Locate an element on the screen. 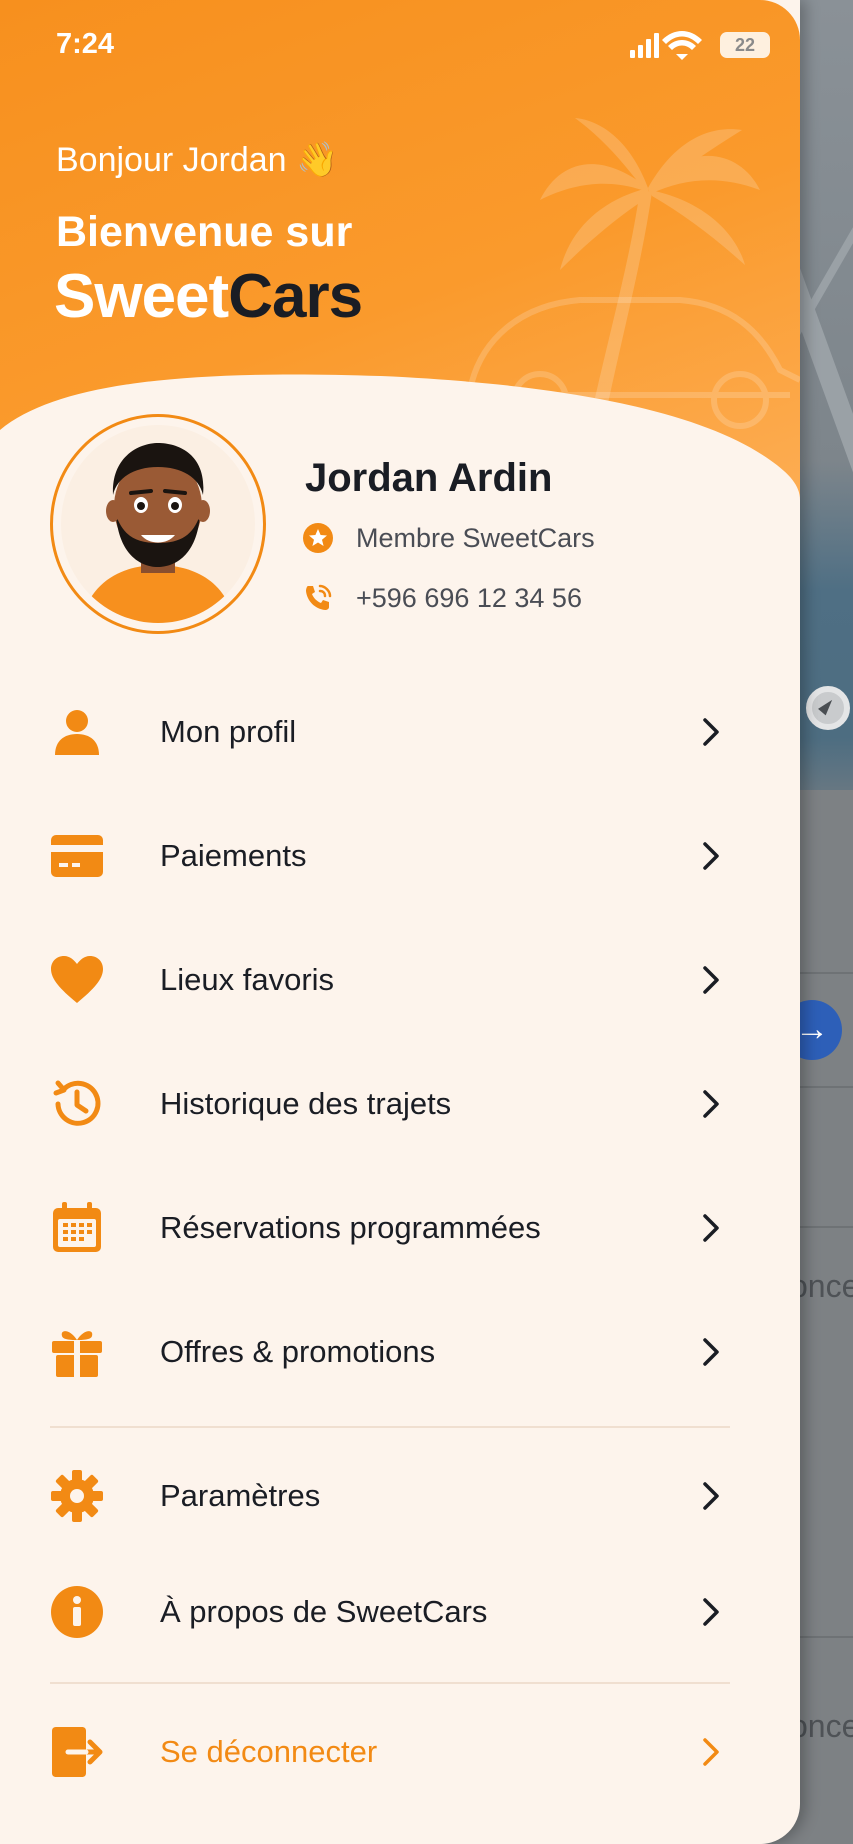 This screenshot has height=1844, width=853. star-badge-icon is located at coordinates (318, 538).